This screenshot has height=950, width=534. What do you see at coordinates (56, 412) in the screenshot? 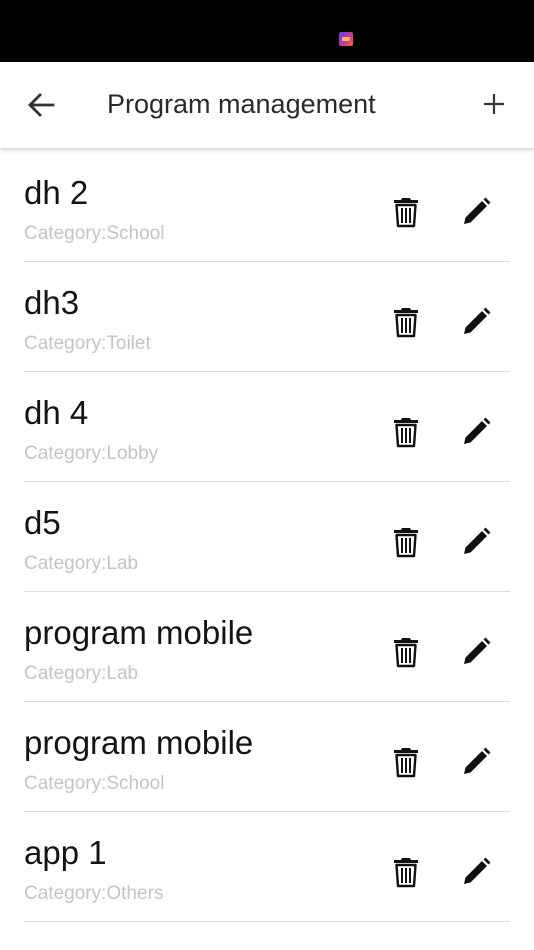
I see `program-name: dh 4` at bounding box center [56, 412].